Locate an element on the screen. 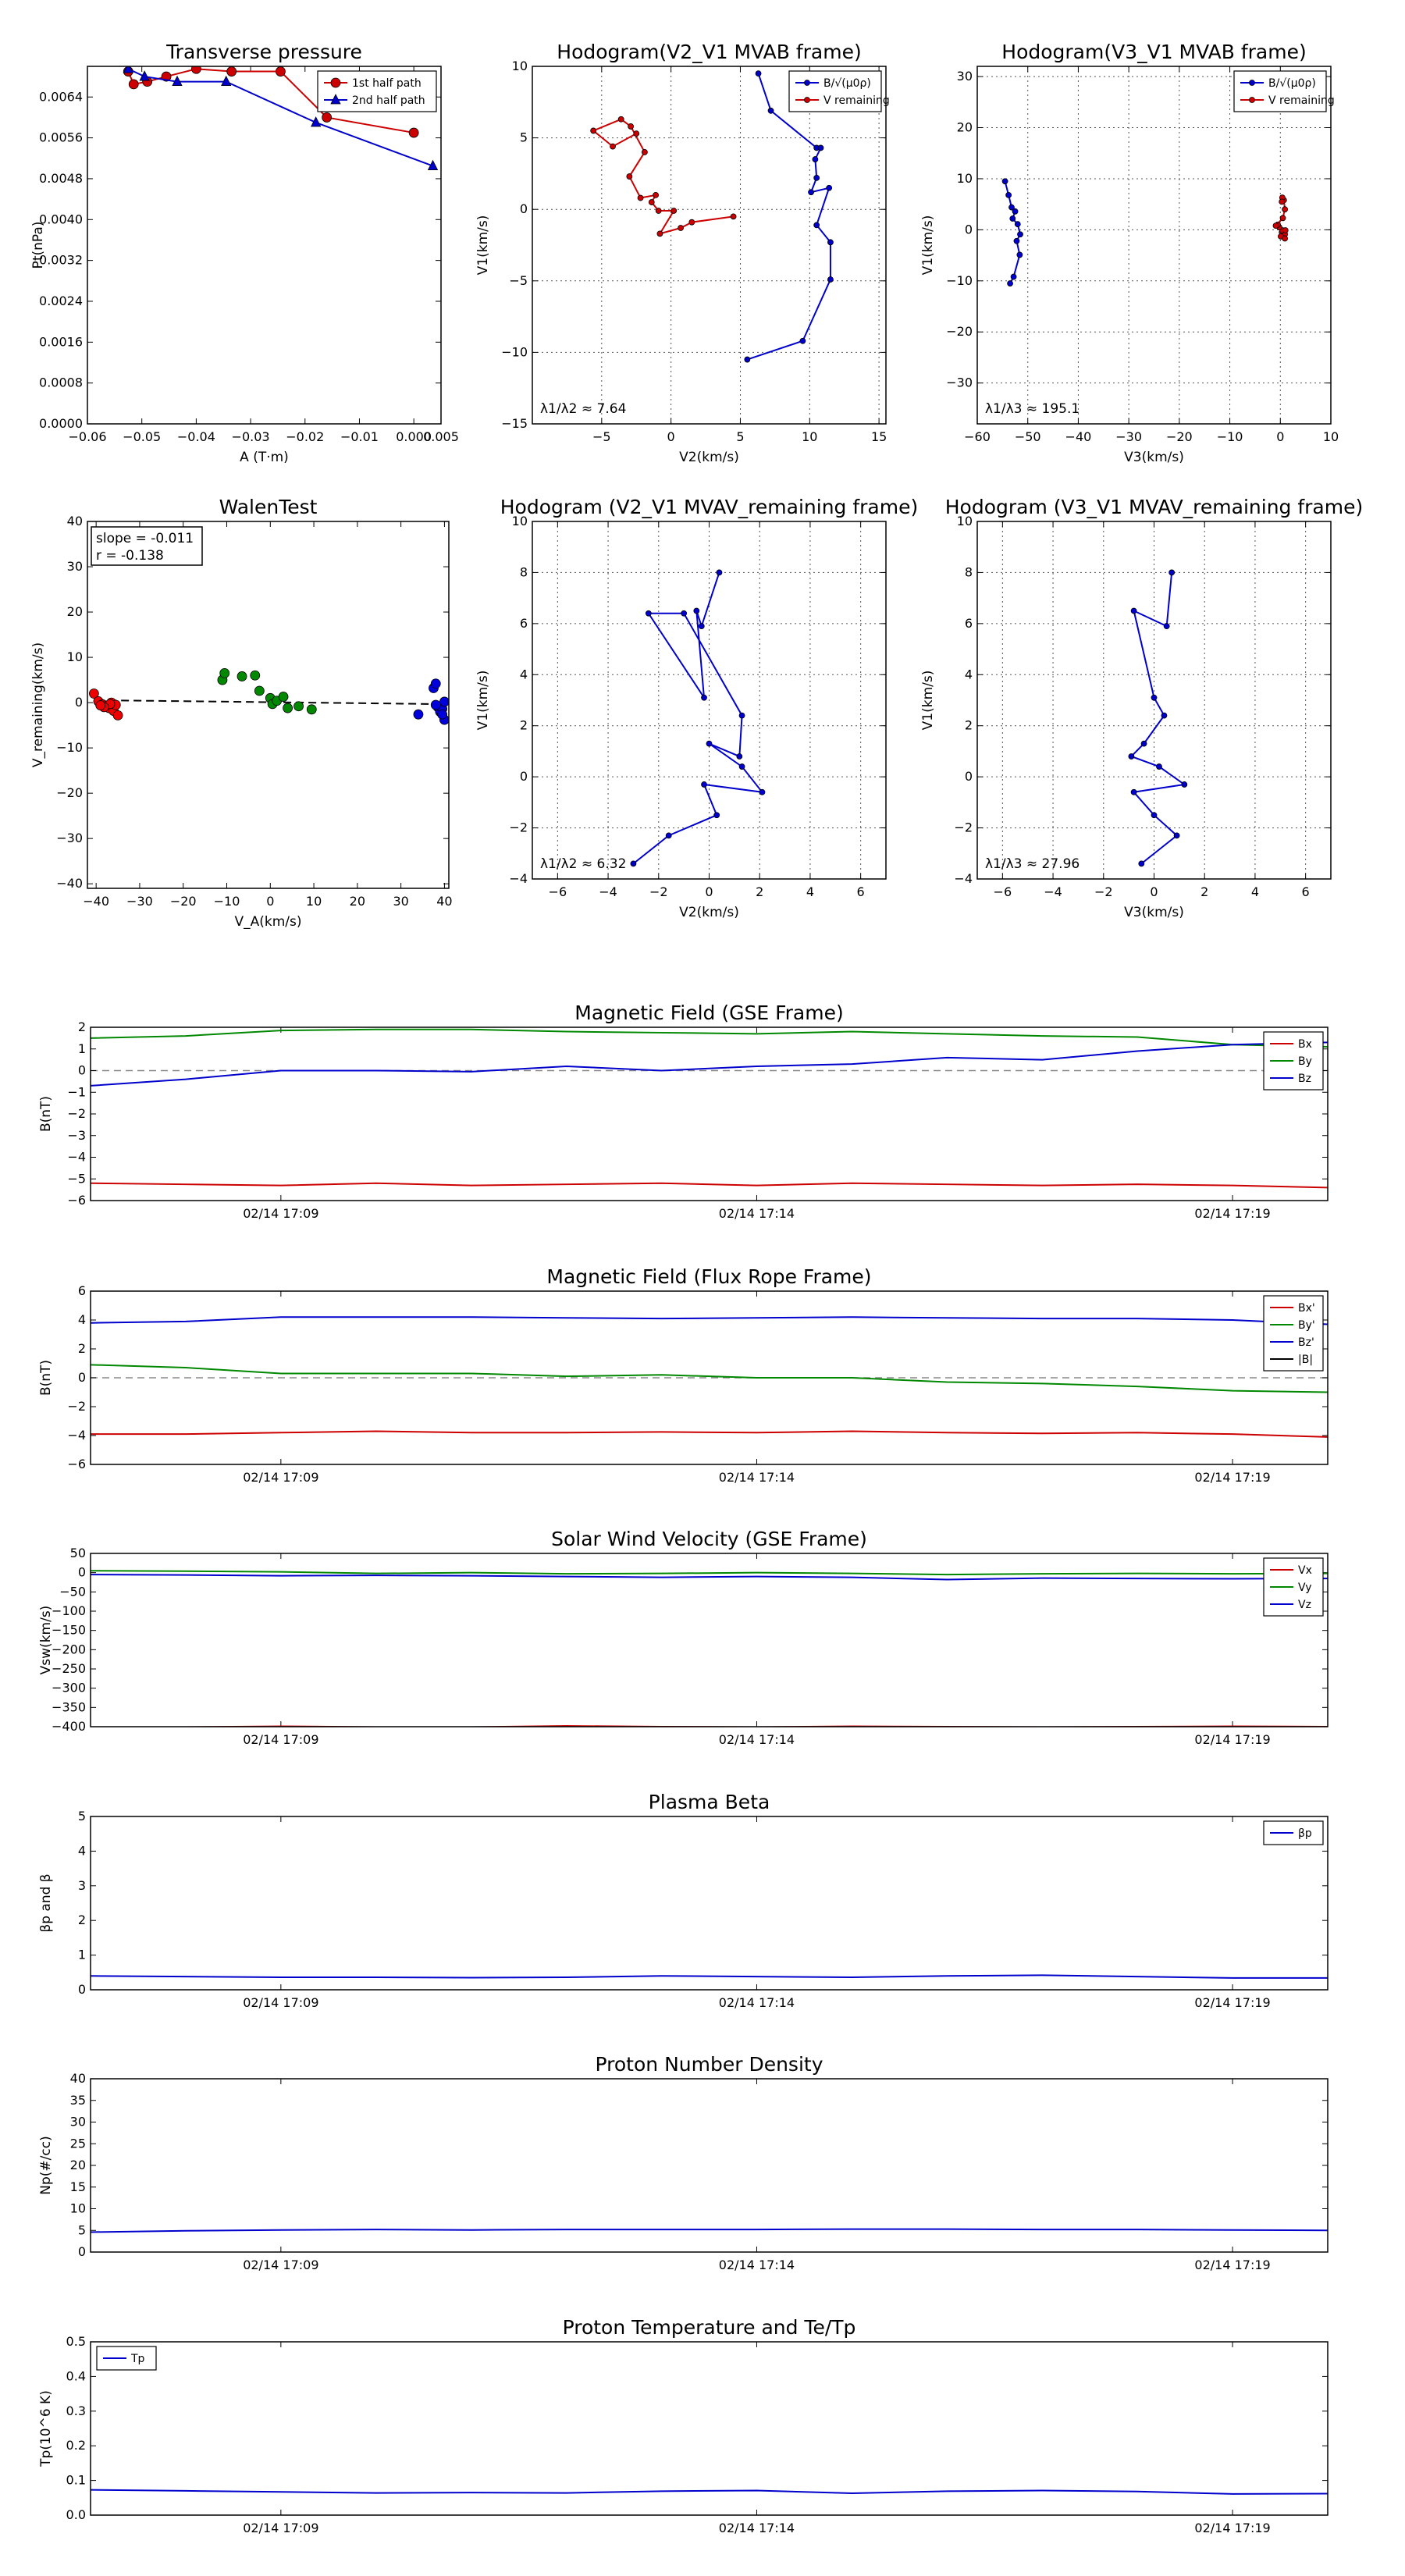 Image resolution: width=1405 pixels, height=2576 pixels. x-axis-label: V3(km/s) is located at coordinates (1154, 912).